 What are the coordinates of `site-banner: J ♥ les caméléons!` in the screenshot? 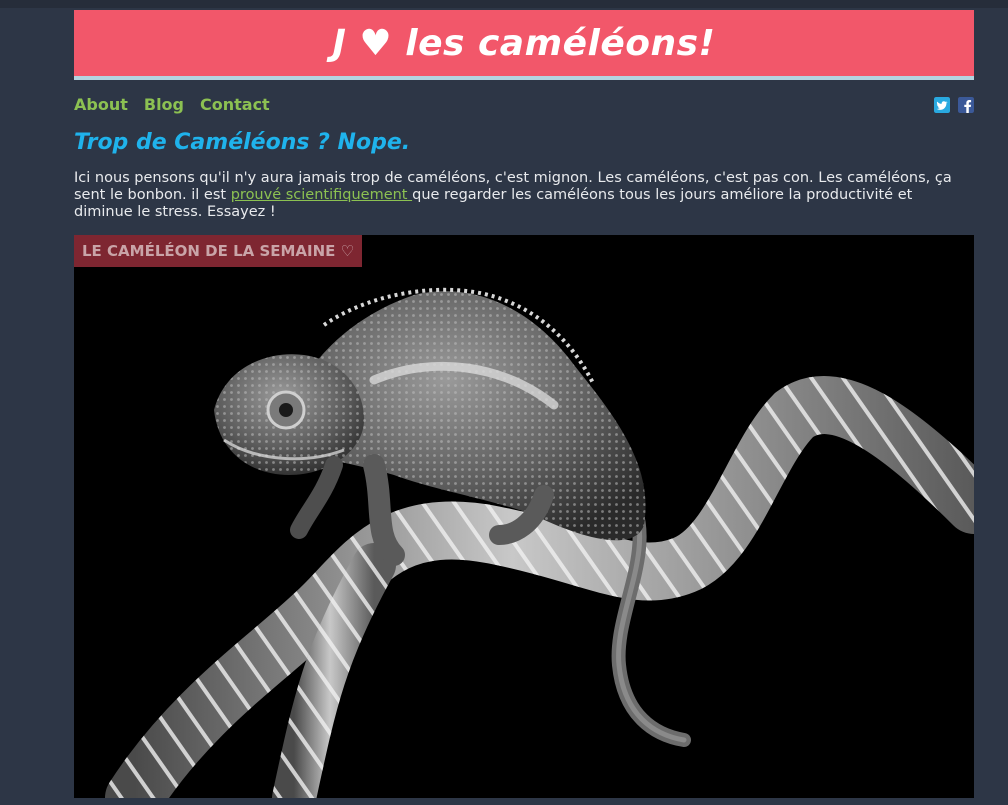 It's located at (524, 45).